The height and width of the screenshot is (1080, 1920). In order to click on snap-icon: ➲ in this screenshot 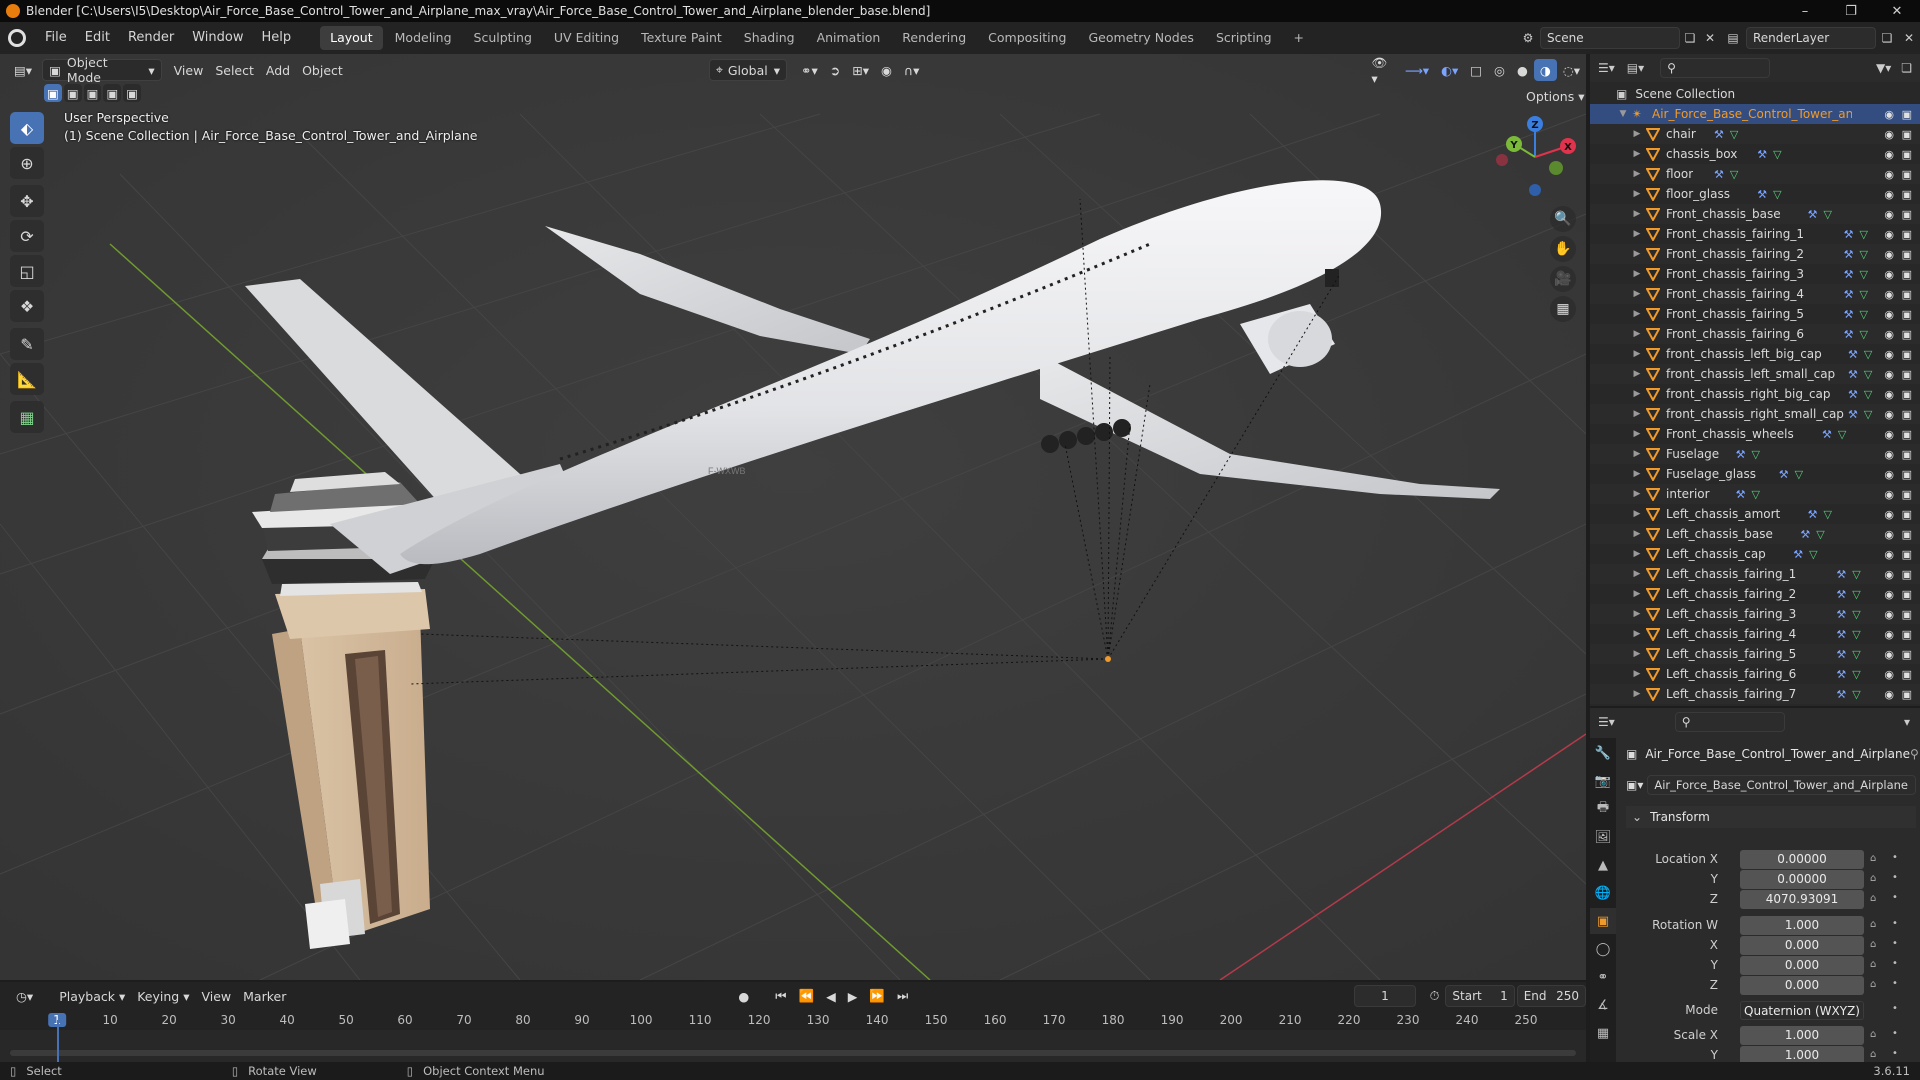, I will do `click(835, 70)`.